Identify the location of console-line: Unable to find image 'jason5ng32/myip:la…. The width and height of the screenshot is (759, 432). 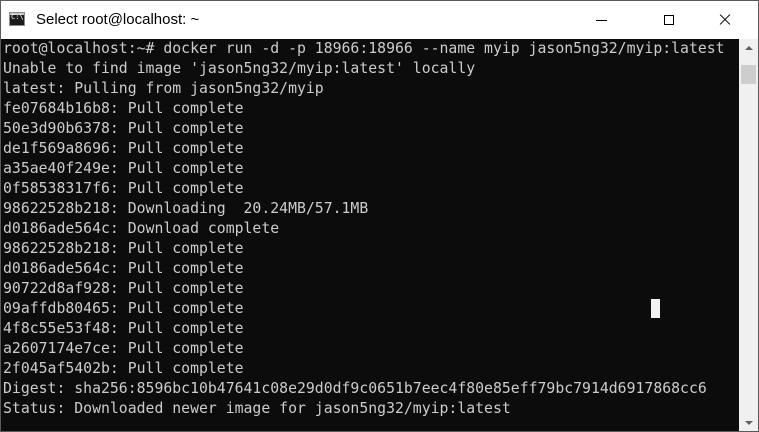
(239, 68).